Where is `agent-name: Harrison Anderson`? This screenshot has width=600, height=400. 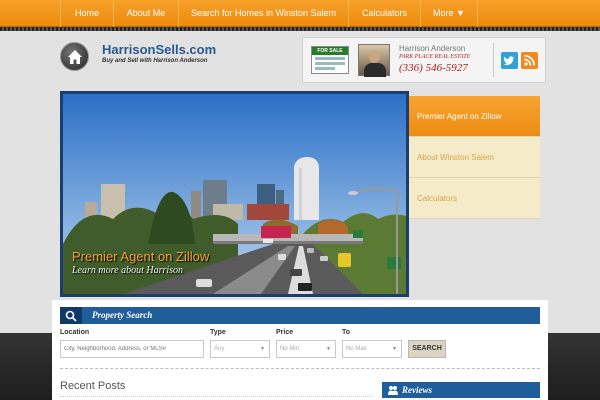
agent-name: Harrison Anderson is located at coordinates (432, 48).